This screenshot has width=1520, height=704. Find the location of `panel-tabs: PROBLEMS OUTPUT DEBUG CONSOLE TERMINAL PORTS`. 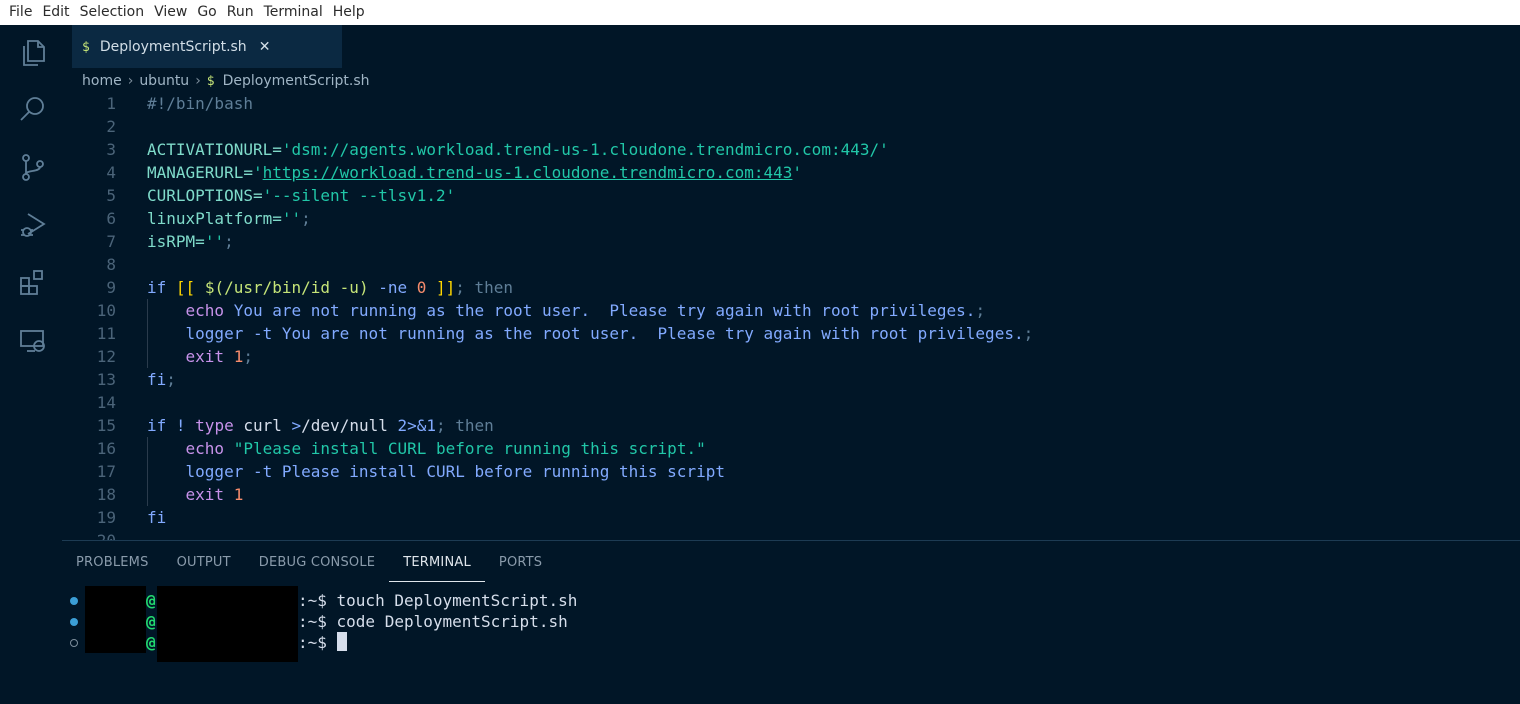

panel-tabs: PROBLEMS OUTPUT DEBUG CONSOLE TERMINAL PORTS is located at coordinates (309, 565).